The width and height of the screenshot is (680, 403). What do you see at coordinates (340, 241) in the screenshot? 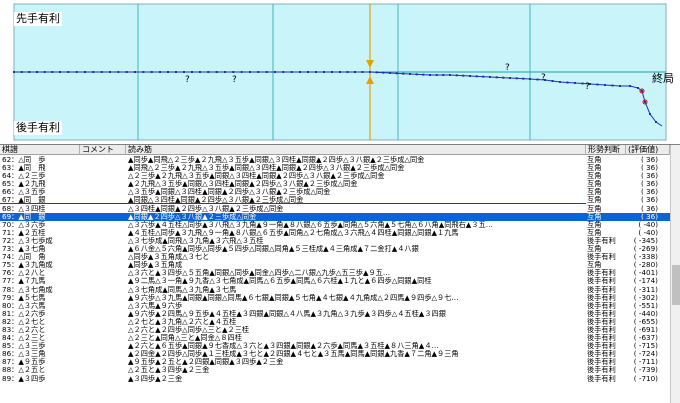
I see `table-row: 72：△３七歩成 △３七歩成▲同飛△３九角▲３六飛△３五桂 後手有利( -345)` at bounding box center [340, 241].